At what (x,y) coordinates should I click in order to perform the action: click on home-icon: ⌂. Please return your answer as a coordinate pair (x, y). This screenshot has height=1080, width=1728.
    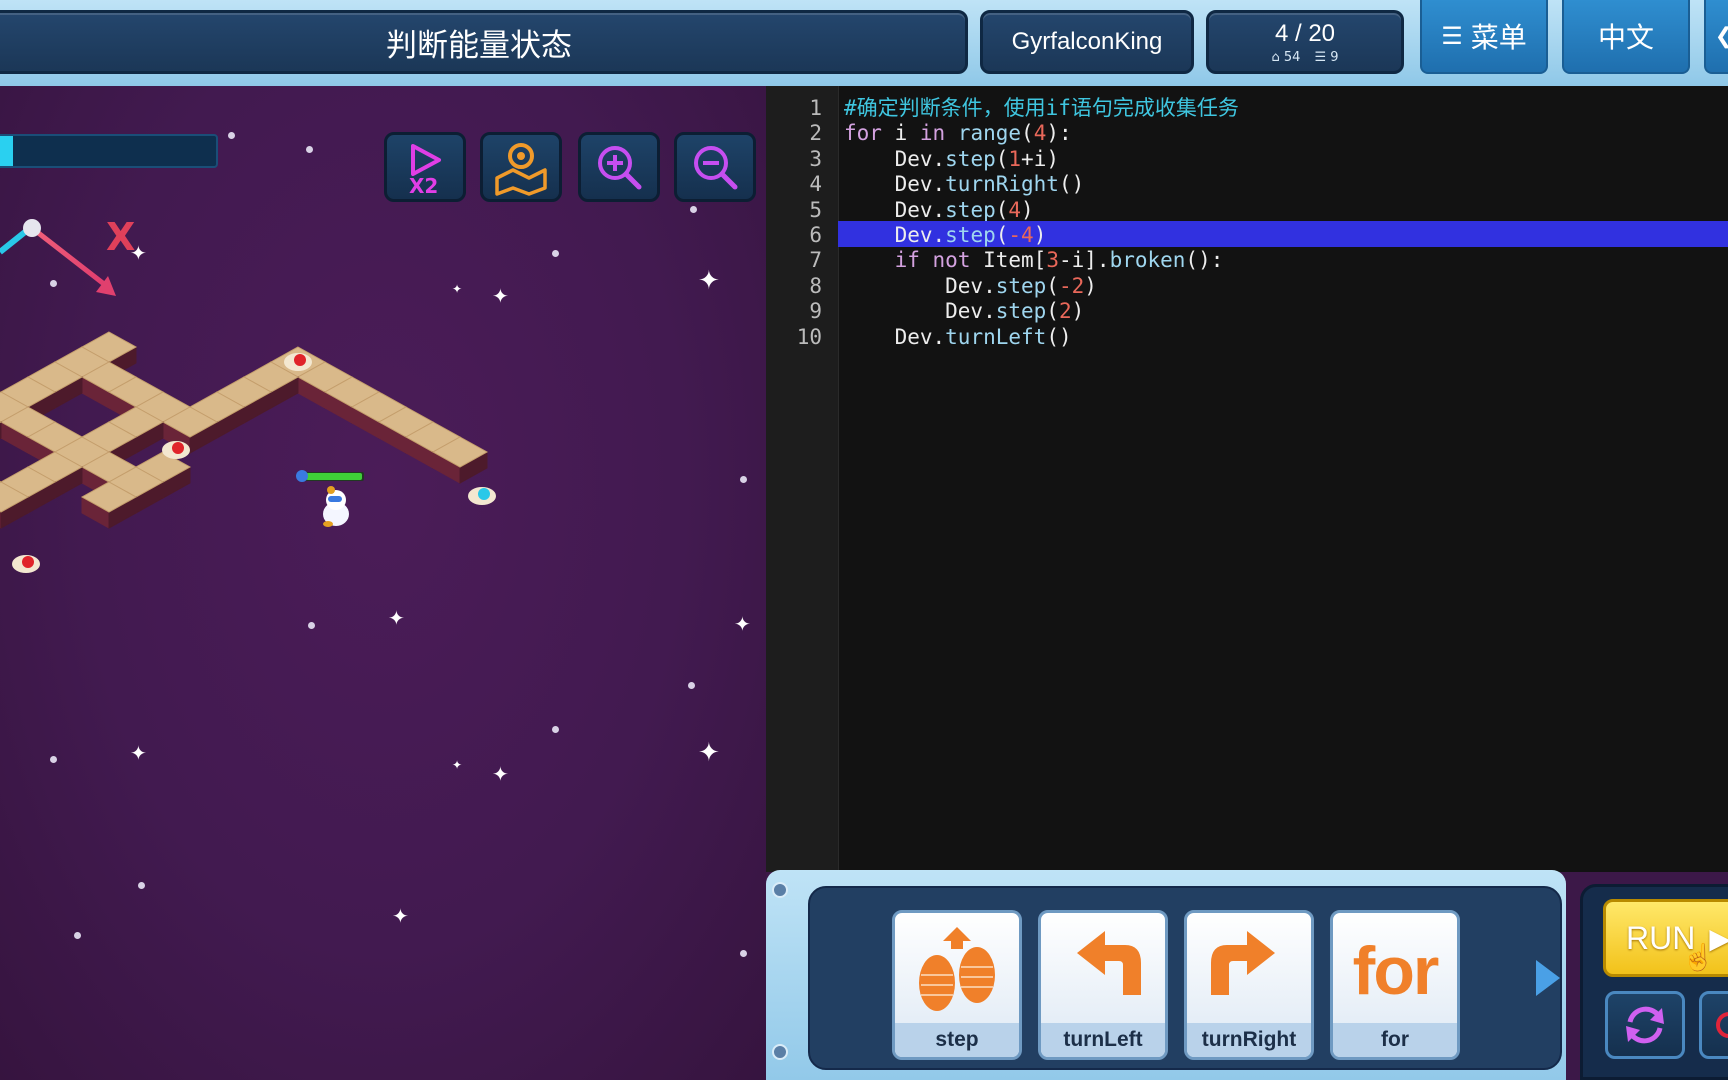
    Looking at the image, I should click on (1275, 57).